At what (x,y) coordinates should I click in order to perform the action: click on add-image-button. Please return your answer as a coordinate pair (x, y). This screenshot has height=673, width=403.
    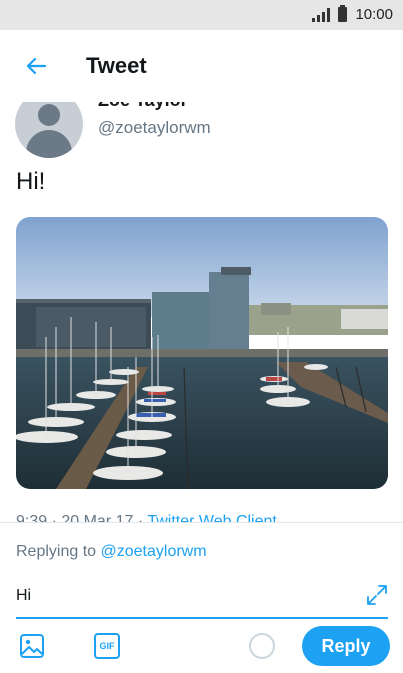
    Looking at the image, I should click on (32, 646).